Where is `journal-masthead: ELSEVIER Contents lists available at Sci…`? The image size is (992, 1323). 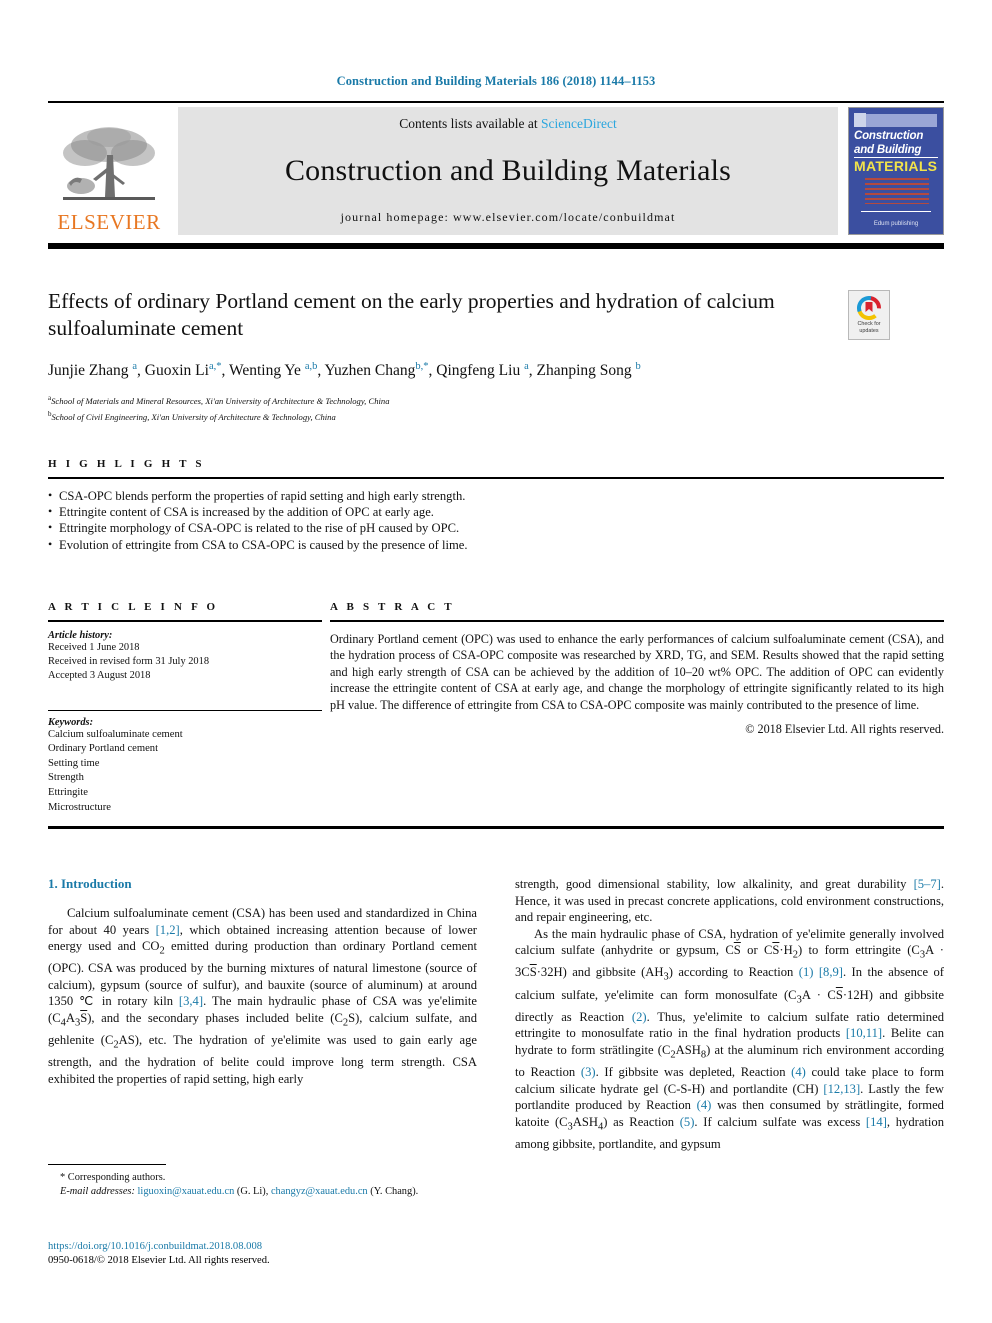
journal-masthead: ELSEVIER Contents lists available at Sci… is located at coordinates (496, 168).